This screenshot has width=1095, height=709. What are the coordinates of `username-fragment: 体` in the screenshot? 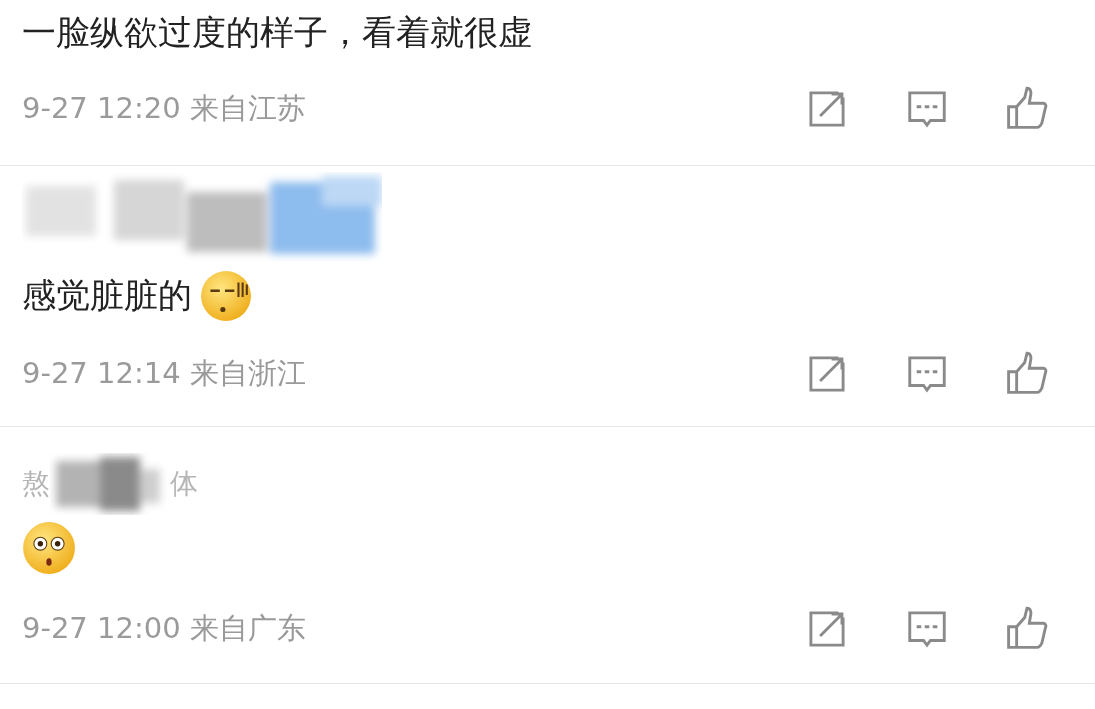 It's located at (184, 483).